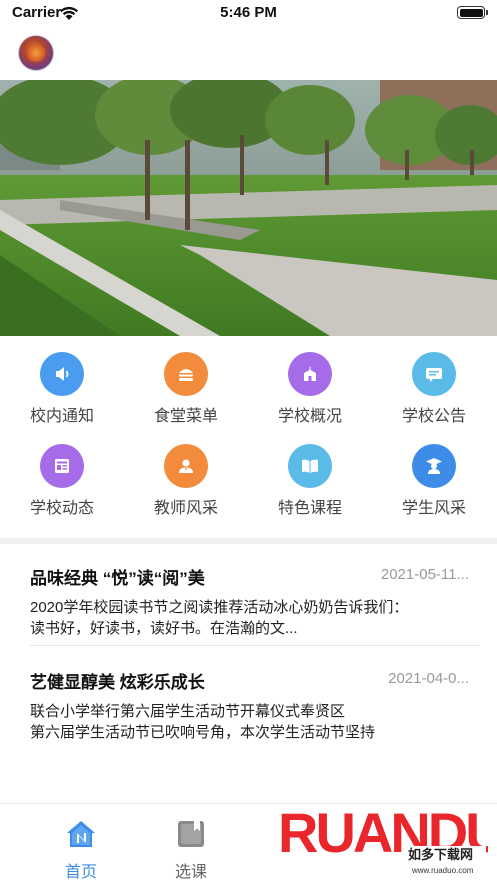 The image size is (497, 883). What do you see at coordinates (191, 848) in the screenshot?
I see `tab-course-select: 选课` at bounding box center [191, 848].